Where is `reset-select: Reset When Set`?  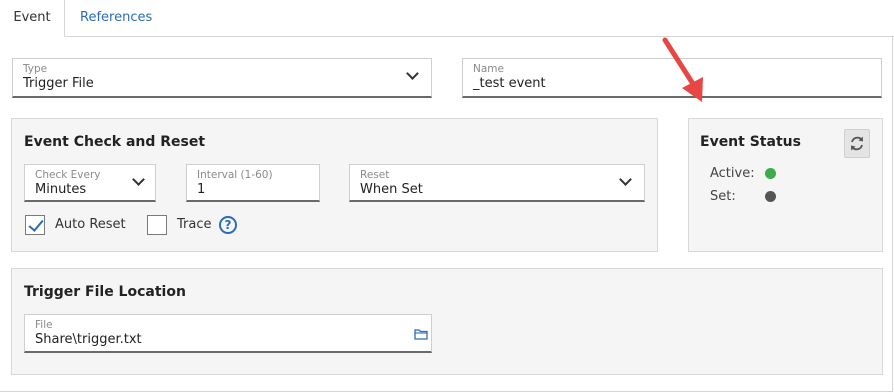 reset-select: Reset When Set is located at coordinates (497, 183).